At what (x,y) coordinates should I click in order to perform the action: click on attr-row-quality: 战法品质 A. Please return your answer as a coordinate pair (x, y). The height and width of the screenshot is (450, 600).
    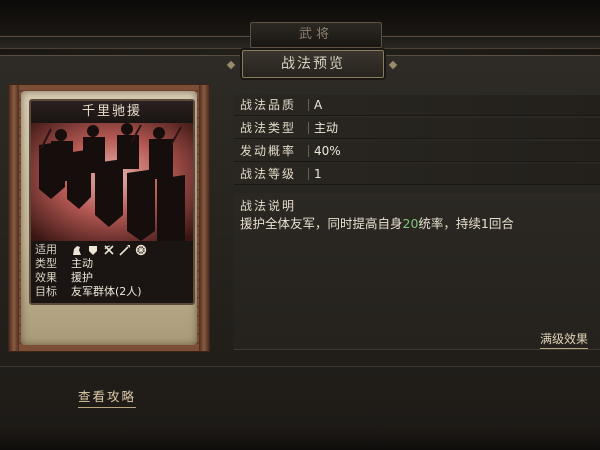
    Looking at the image, I should click on (417, 105).